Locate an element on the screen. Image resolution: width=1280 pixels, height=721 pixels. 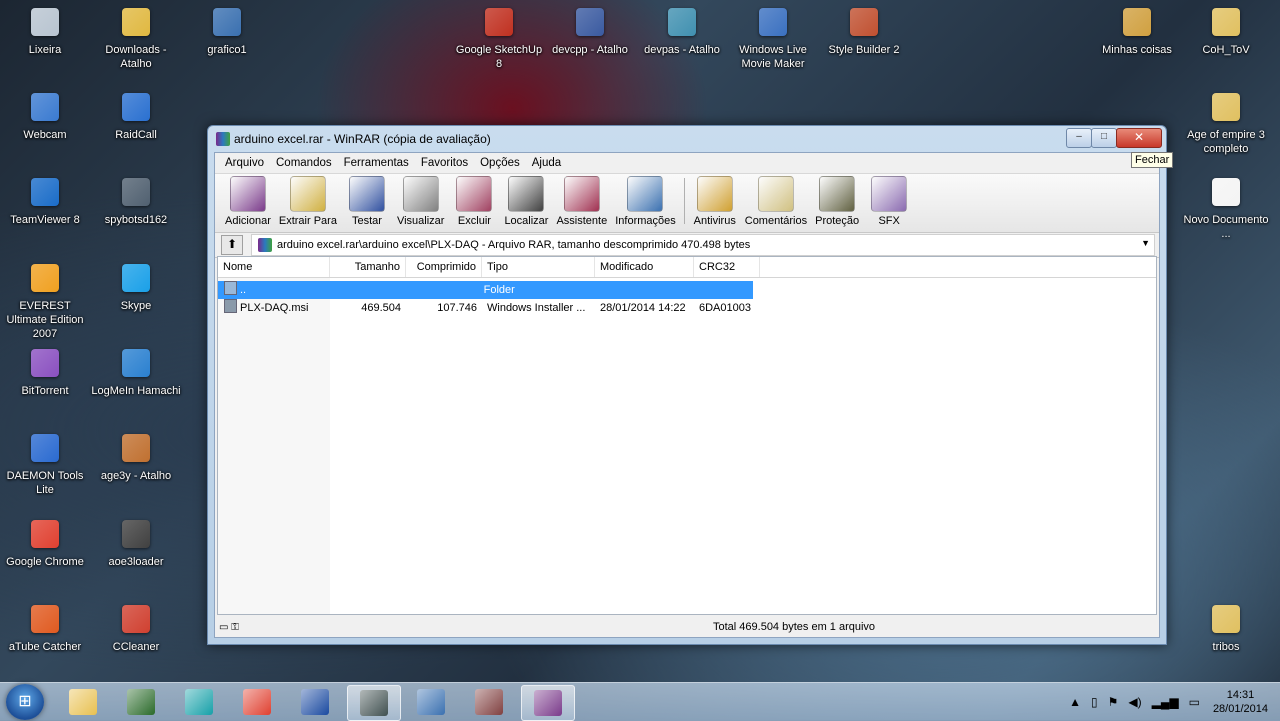
desktop-icon-ccleaner: CCleaner is located at coordinates (136, 628).